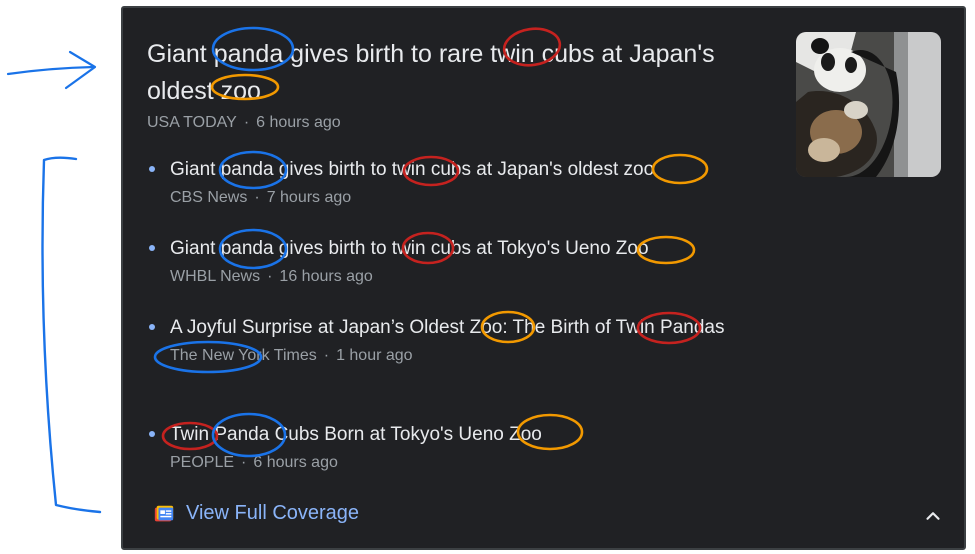 The width and height of the screenshot is (975, 554). What do you see at coordinates (243, 355) in the screenshot?
I see `related-story-source: The New York Times` at bounding box center [243, 355].